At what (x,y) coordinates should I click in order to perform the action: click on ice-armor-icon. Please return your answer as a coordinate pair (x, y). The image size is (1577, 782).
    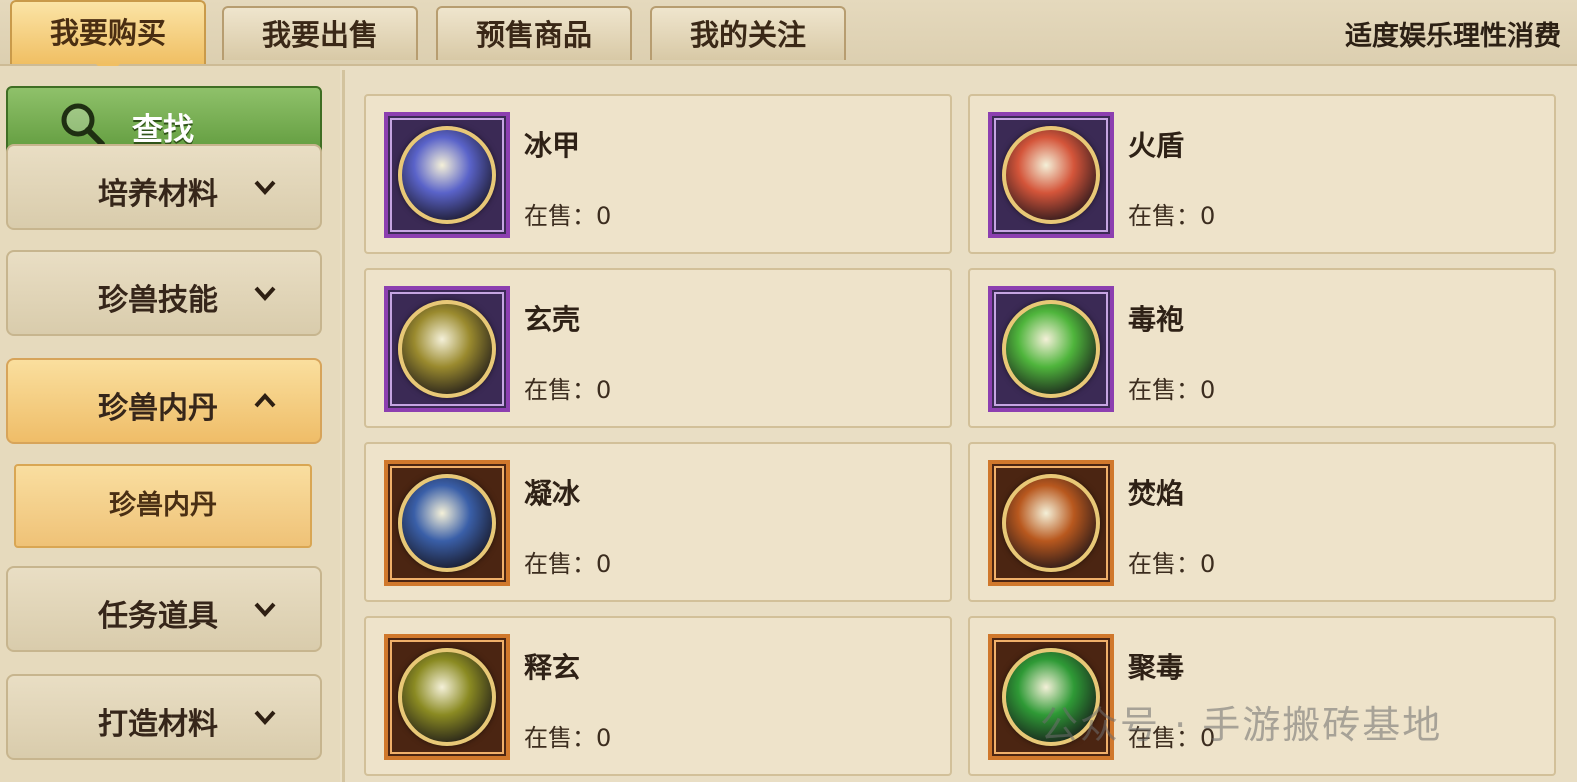
    Looking at the image, I should click on (447, 175).